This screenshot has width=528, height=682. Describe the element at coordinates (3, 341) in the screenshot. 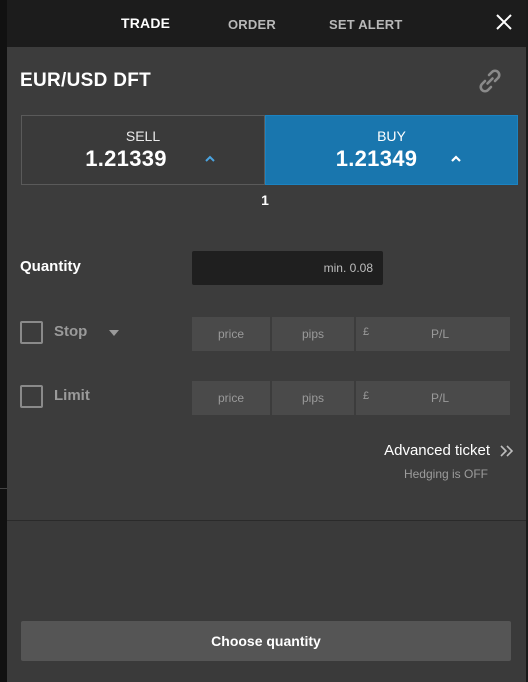

I see `background-edge` at that location.